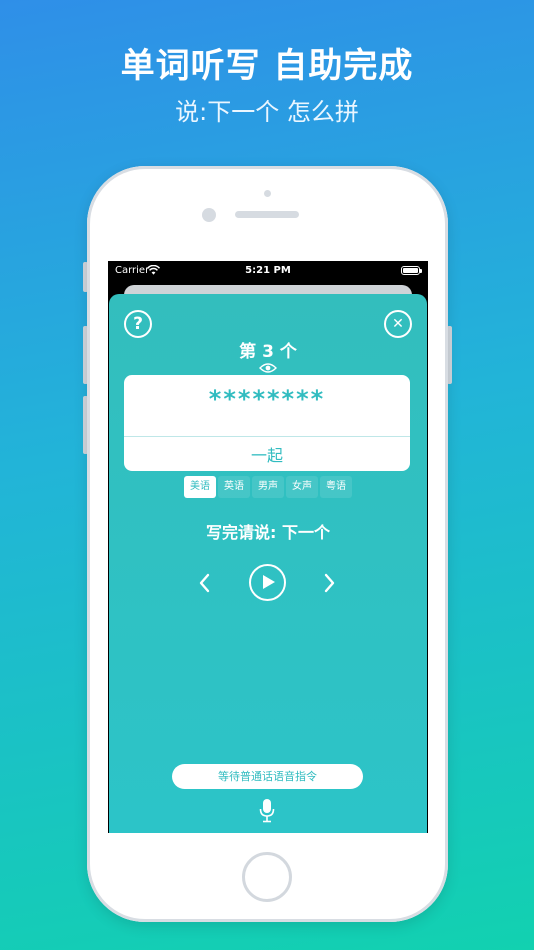 This screenshot has height=950, width=534. I want to click on tab-british-english: 英语, so click(234, 487).